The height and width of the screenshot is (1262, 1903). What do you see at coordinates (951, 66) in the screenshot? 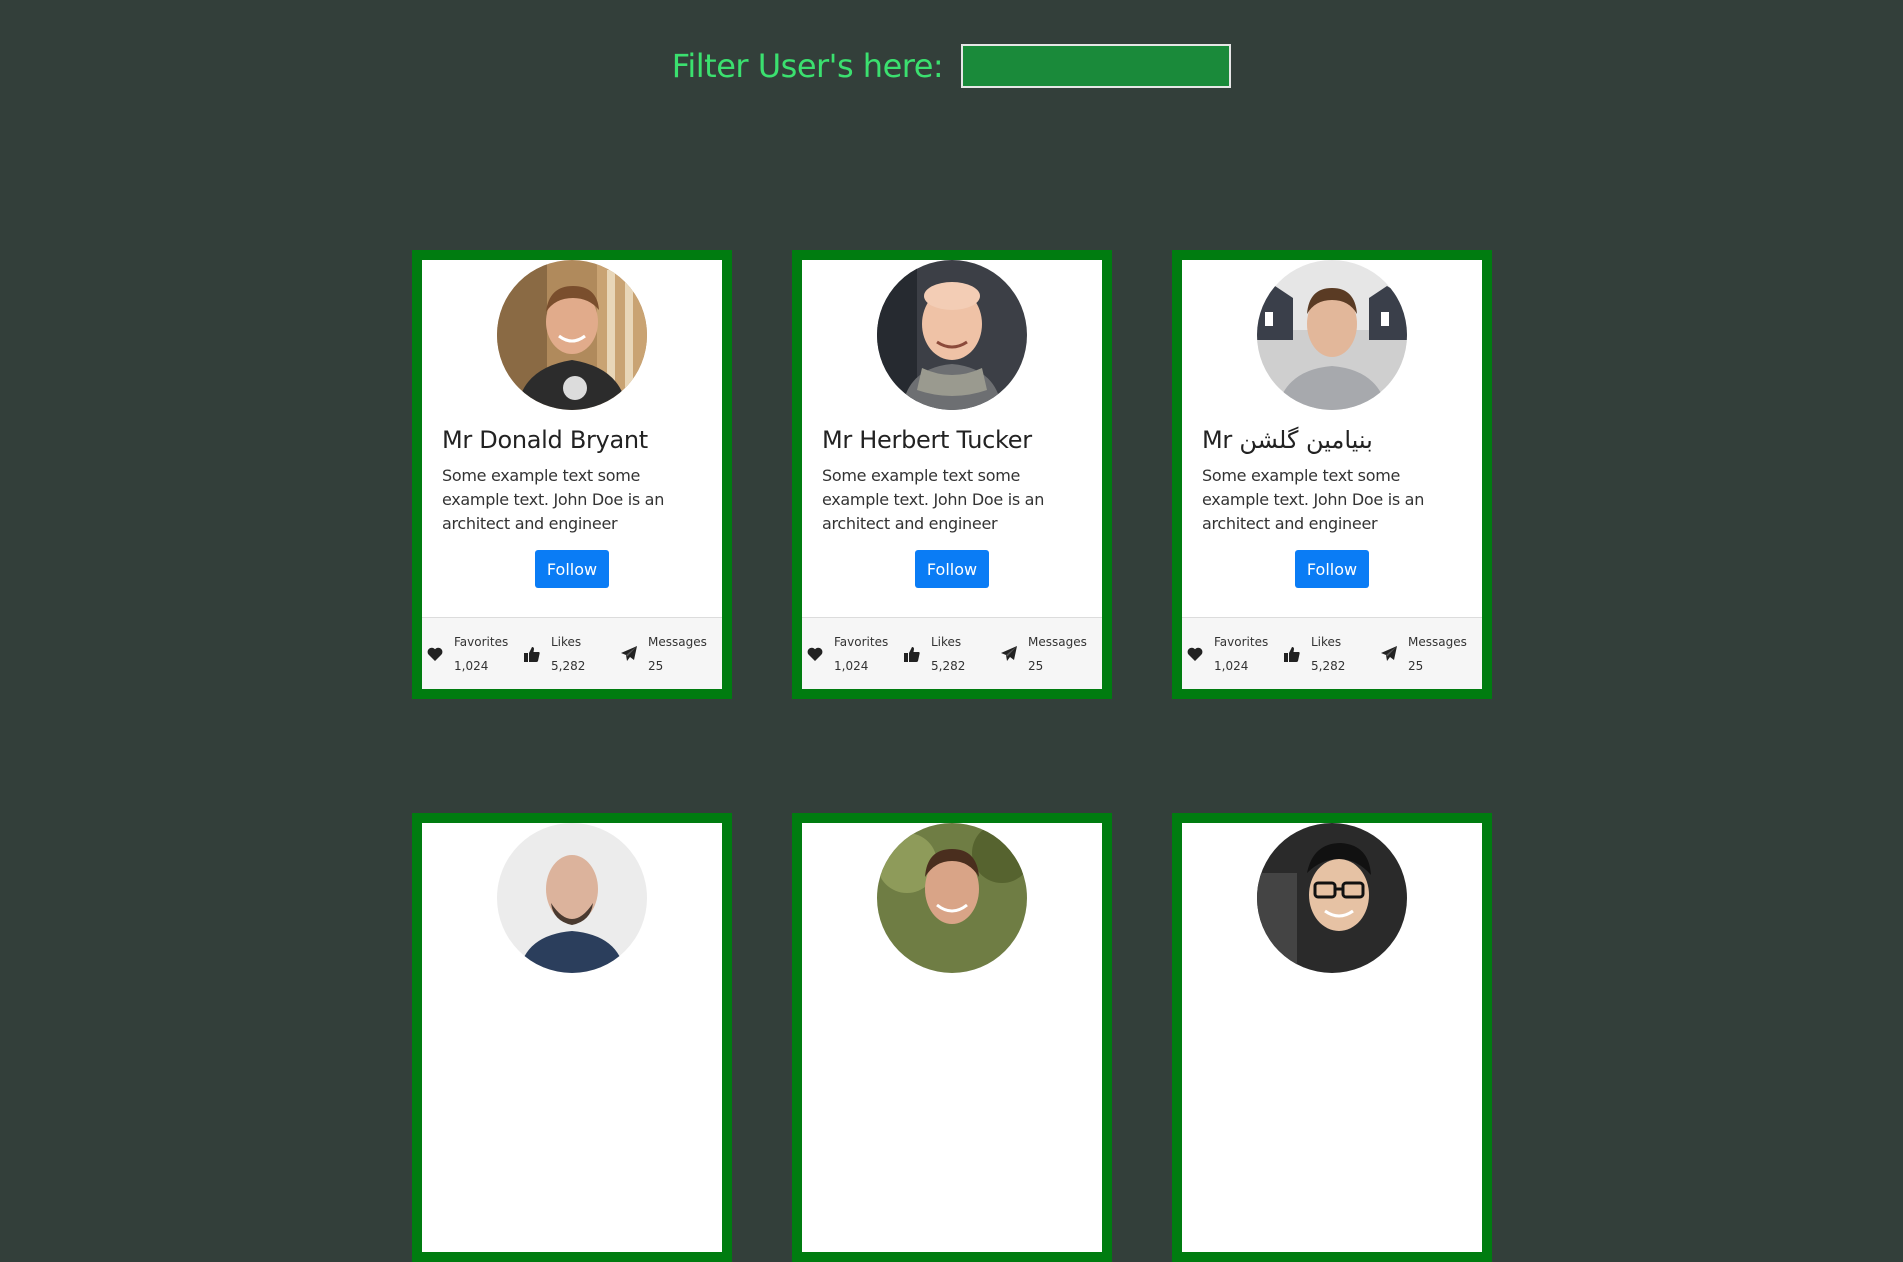
I see `filter-bar: Filter User's here:` at bounding box center [951, 66].